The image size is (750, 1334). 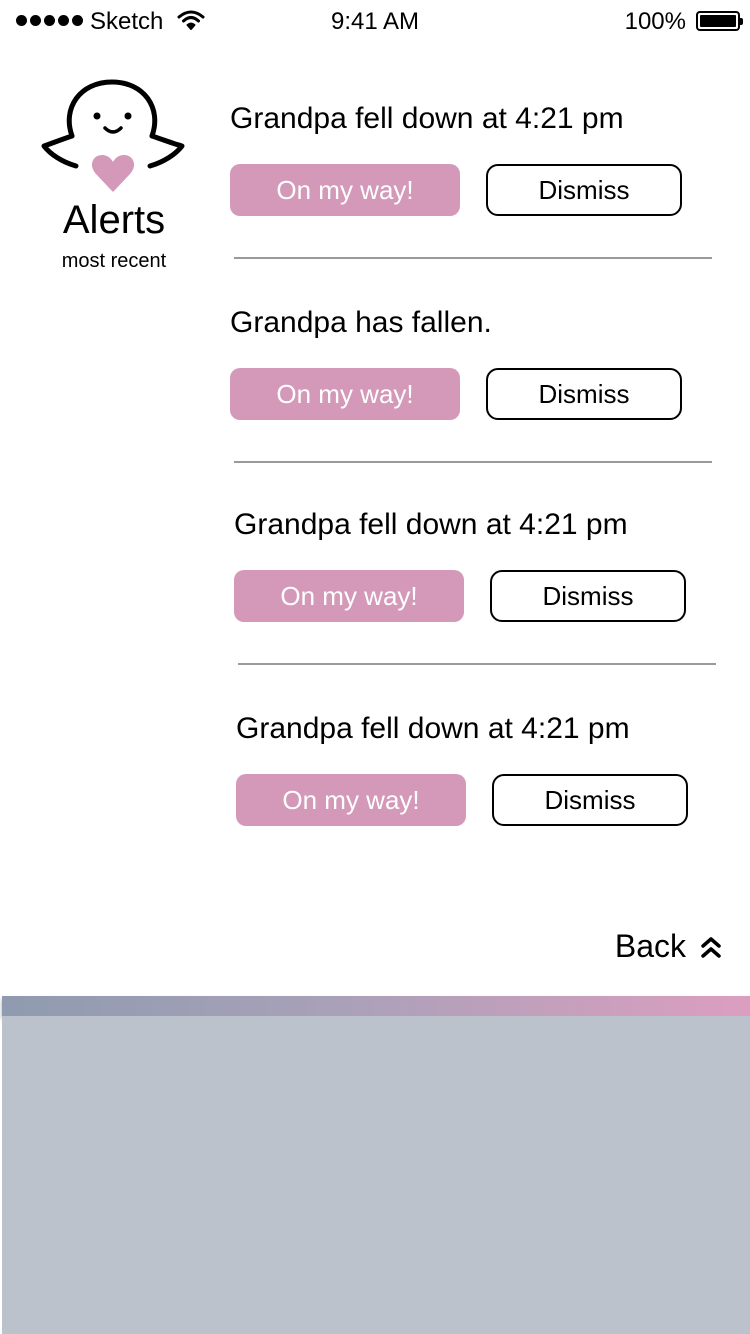 I want to click on alert-message: Grandpa has fallen., so click(x=361, y=322).